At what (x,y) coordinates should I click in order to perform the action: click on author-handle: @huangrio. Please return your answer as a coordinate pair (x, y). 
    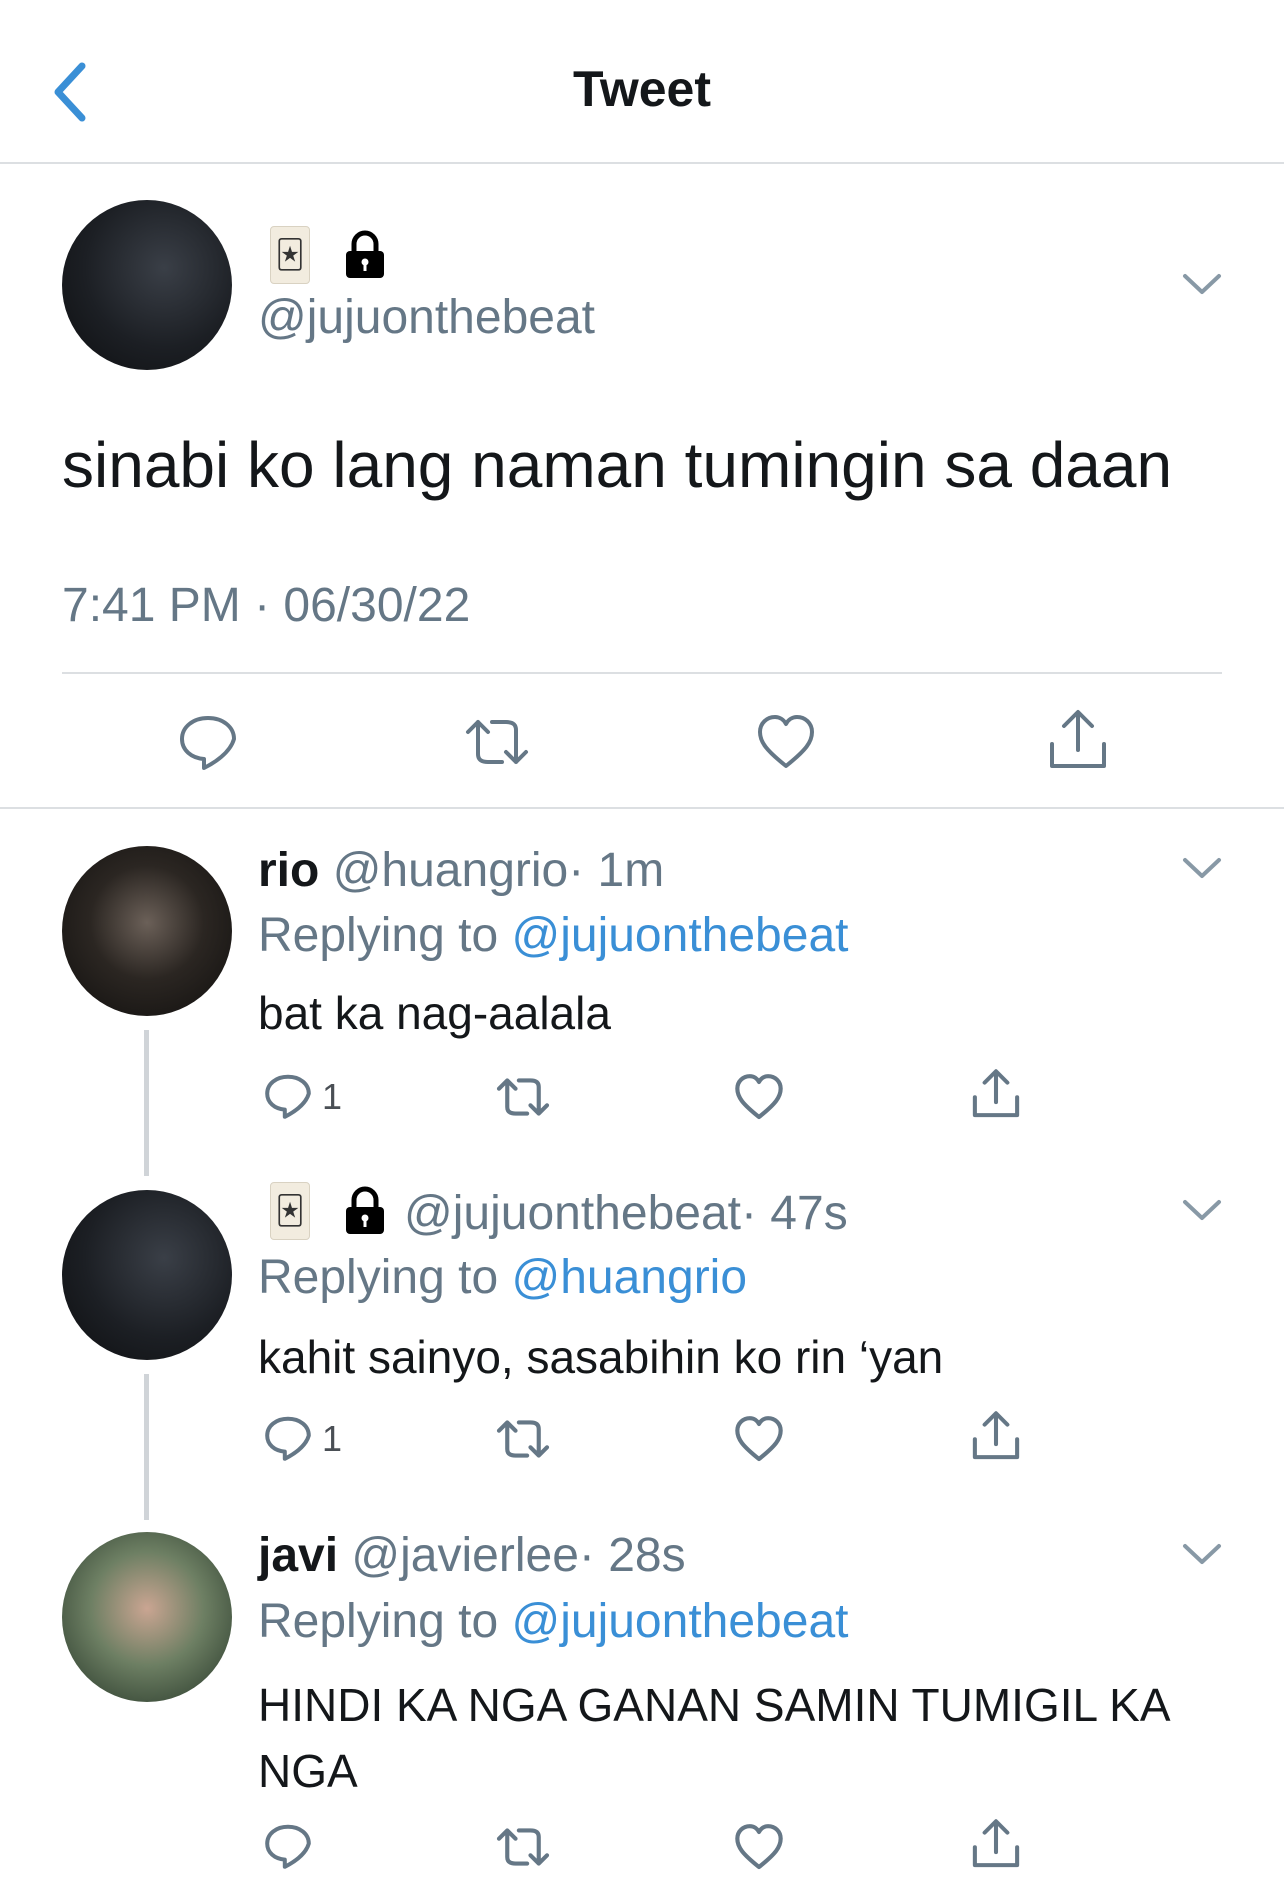
    Looking at the image, I should click on (451, 870).